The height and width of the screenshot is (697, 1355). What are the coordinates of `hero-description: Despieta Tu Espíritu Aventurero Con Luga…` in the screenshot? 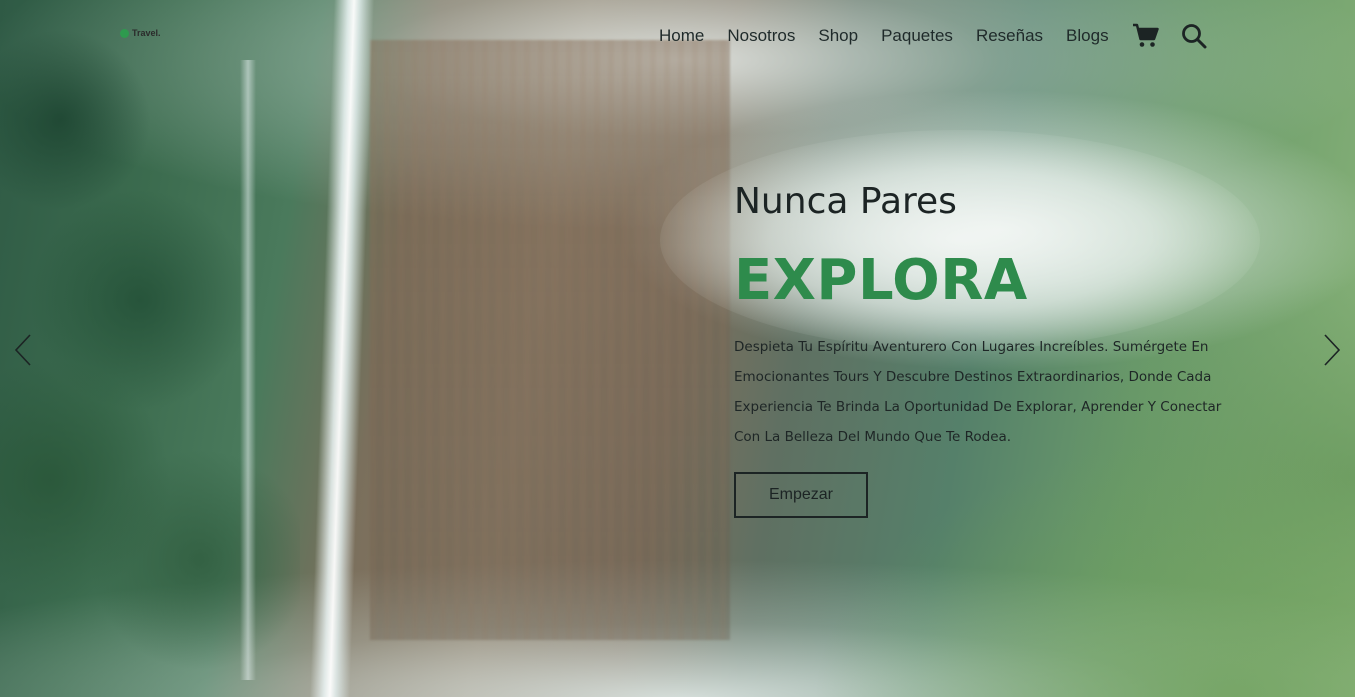 It's located at (978, 392).